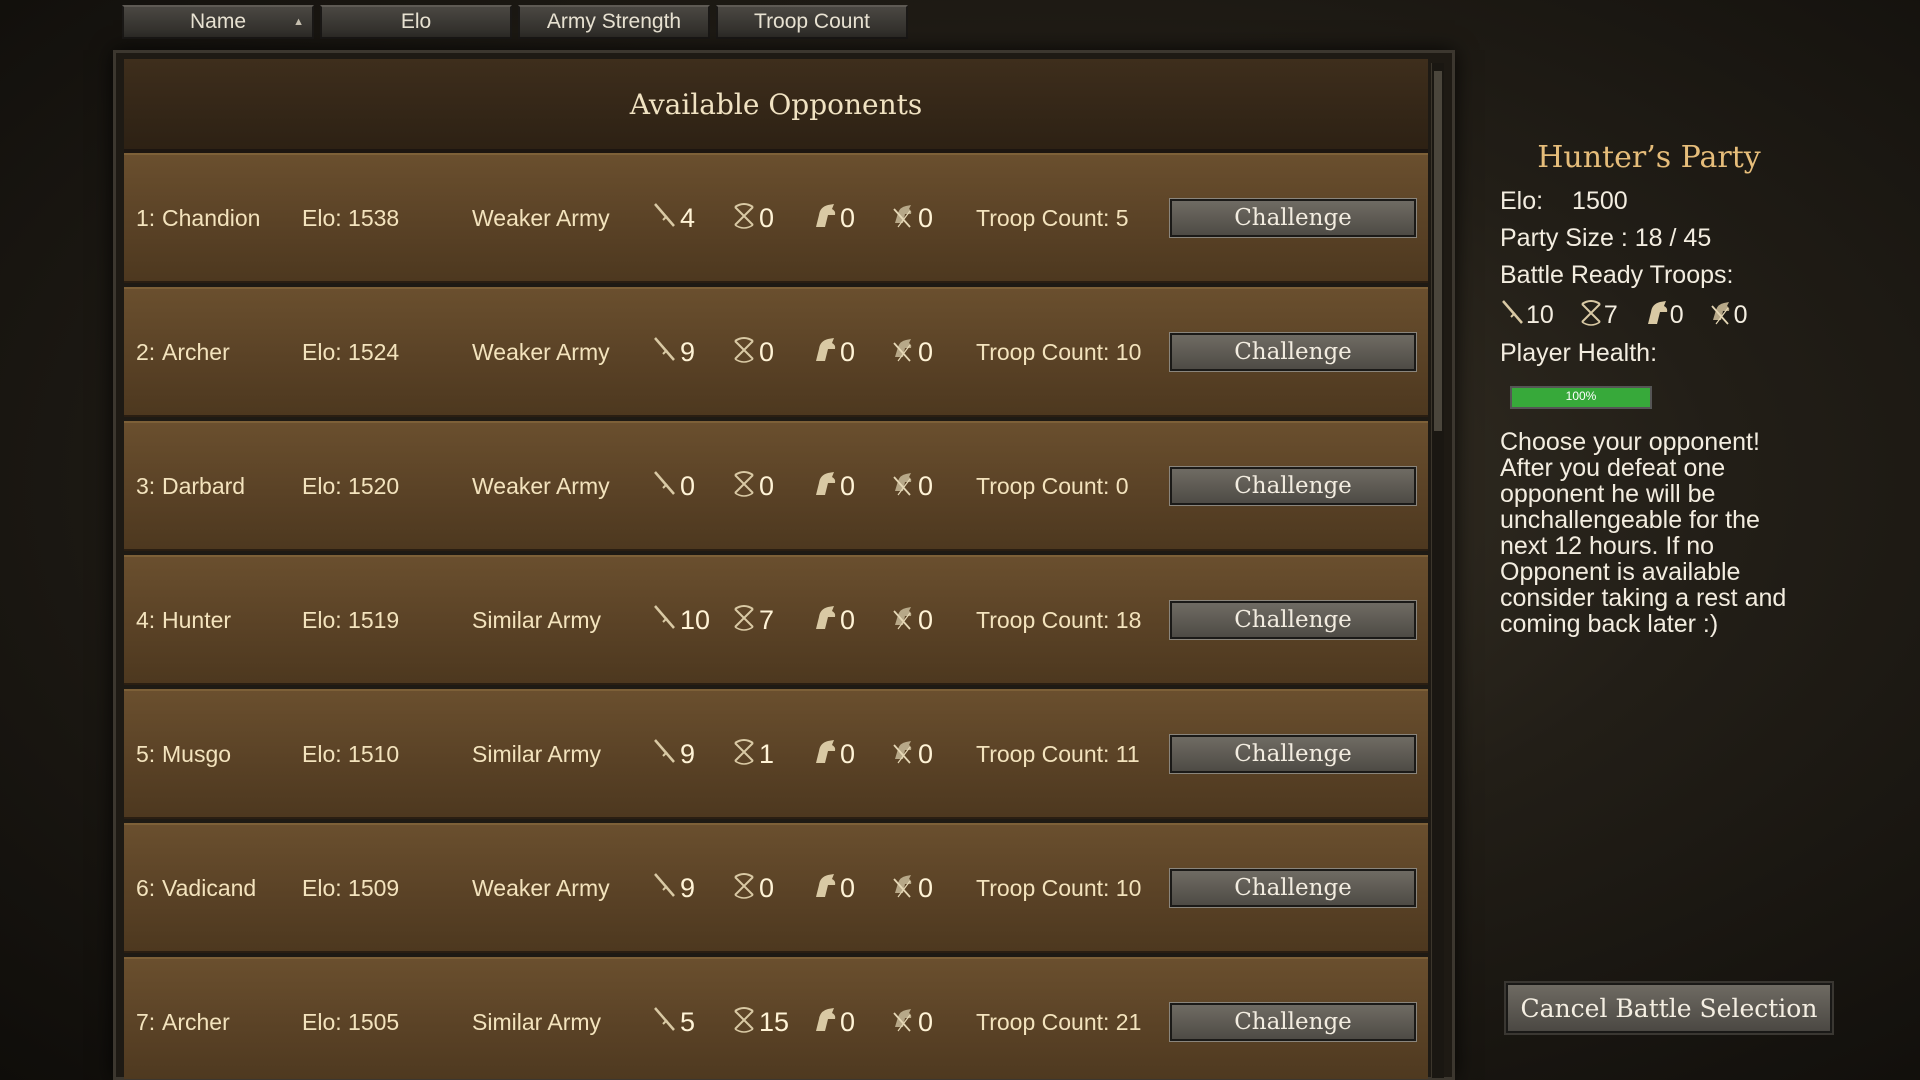  I want to click on infantry-count-value: 4, so click(688, 217).